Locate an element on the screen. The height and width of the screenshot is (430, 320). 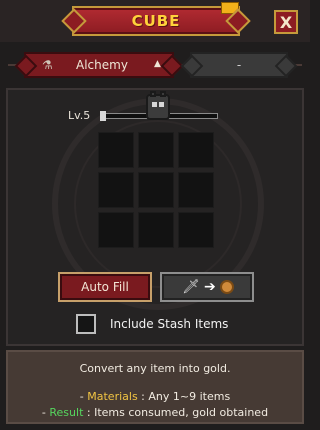
info-materials-label: Materials is located at coordinates (112, 396).